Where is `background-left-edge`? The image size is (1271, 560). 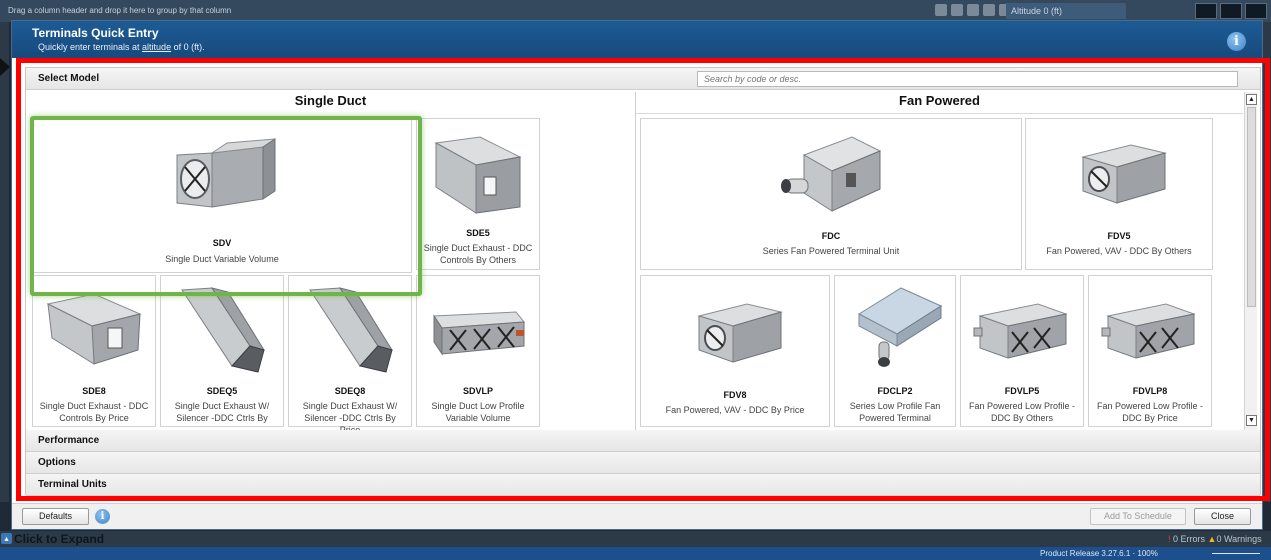
background-left-edge is located at coordinates (4, 262).